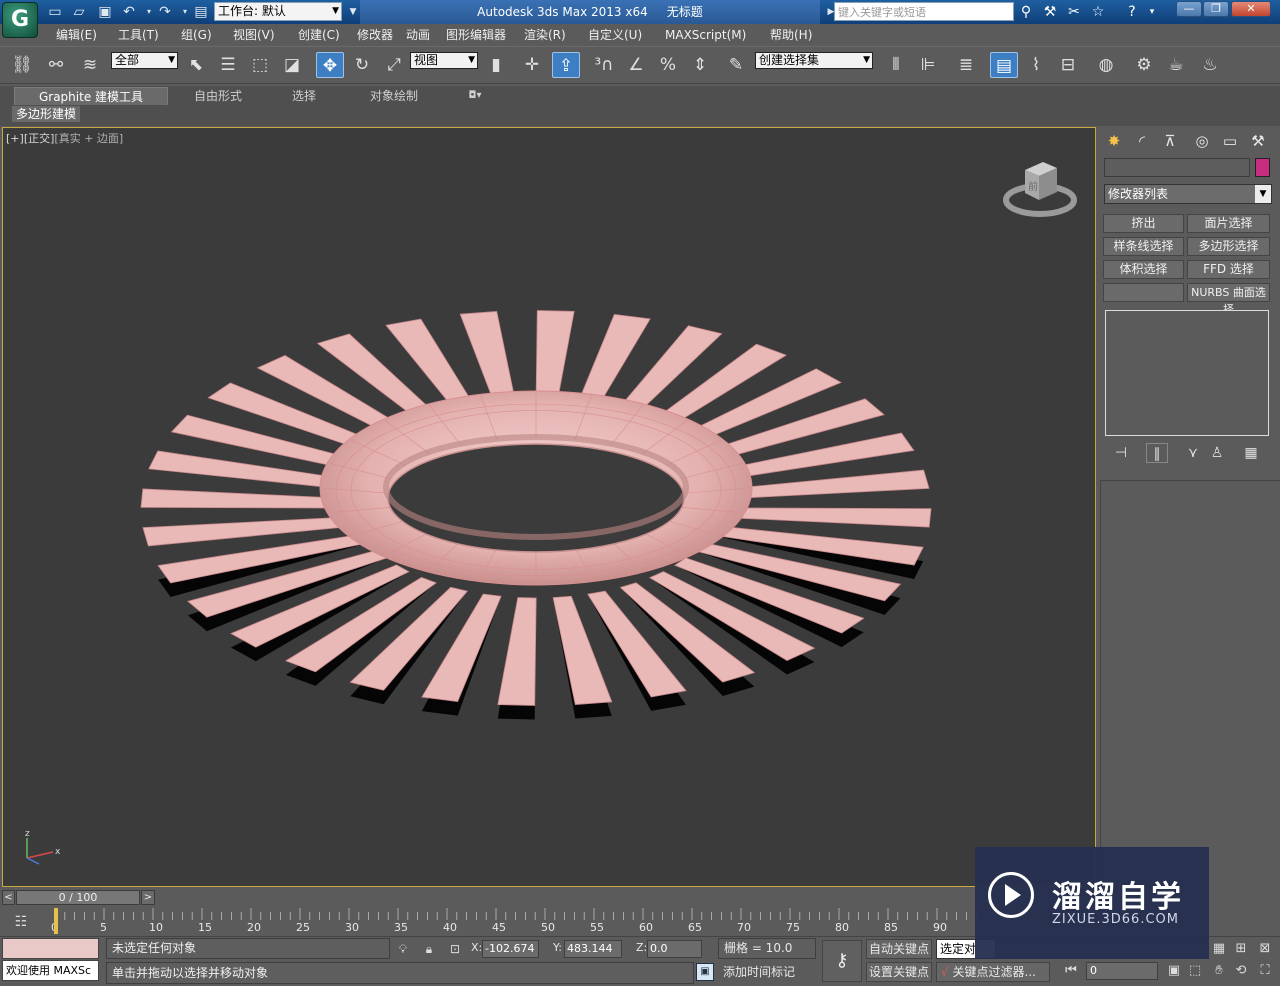 This screenshot has height=986, width=1280. I want to click on show-end-result-icon: ∥, so click(1157, 453).